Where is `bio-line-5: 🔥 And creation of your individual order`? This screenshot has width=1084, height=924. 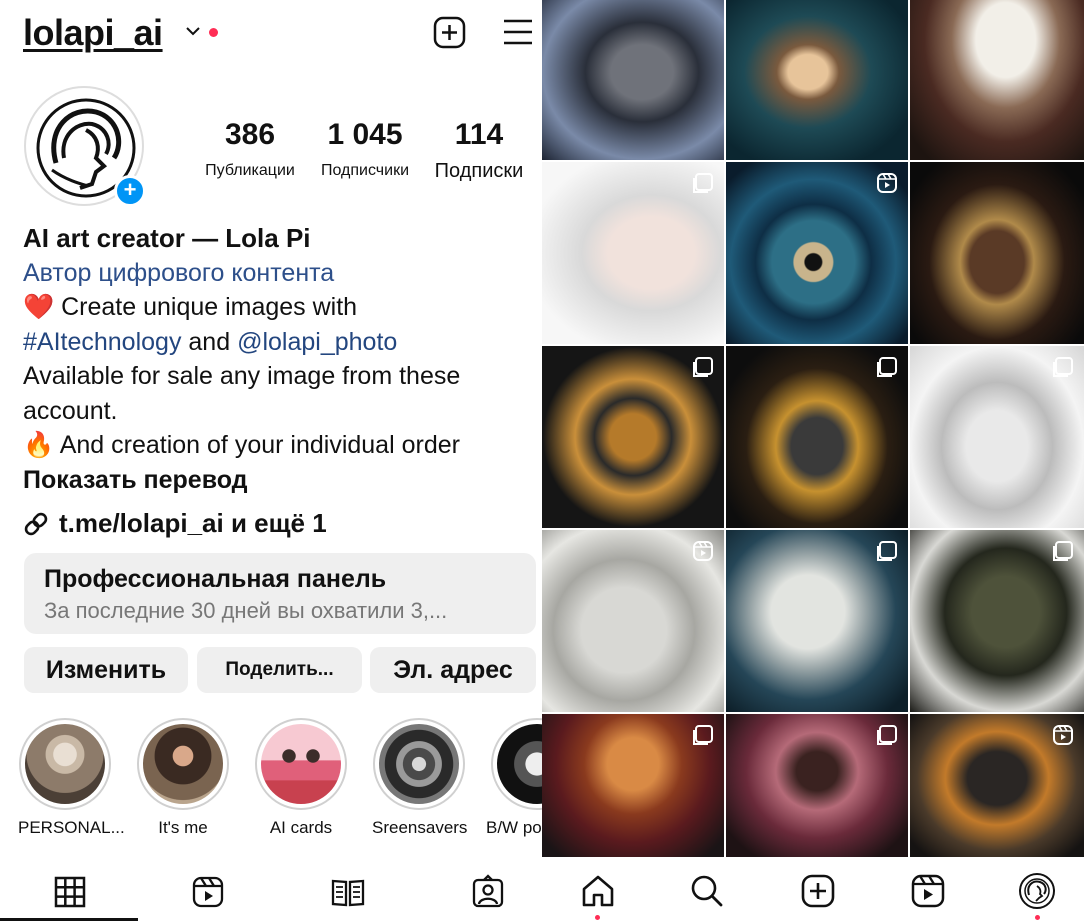 bio-line-5: 🔥 And creation of your individual order is located at coordinates (278, 445).